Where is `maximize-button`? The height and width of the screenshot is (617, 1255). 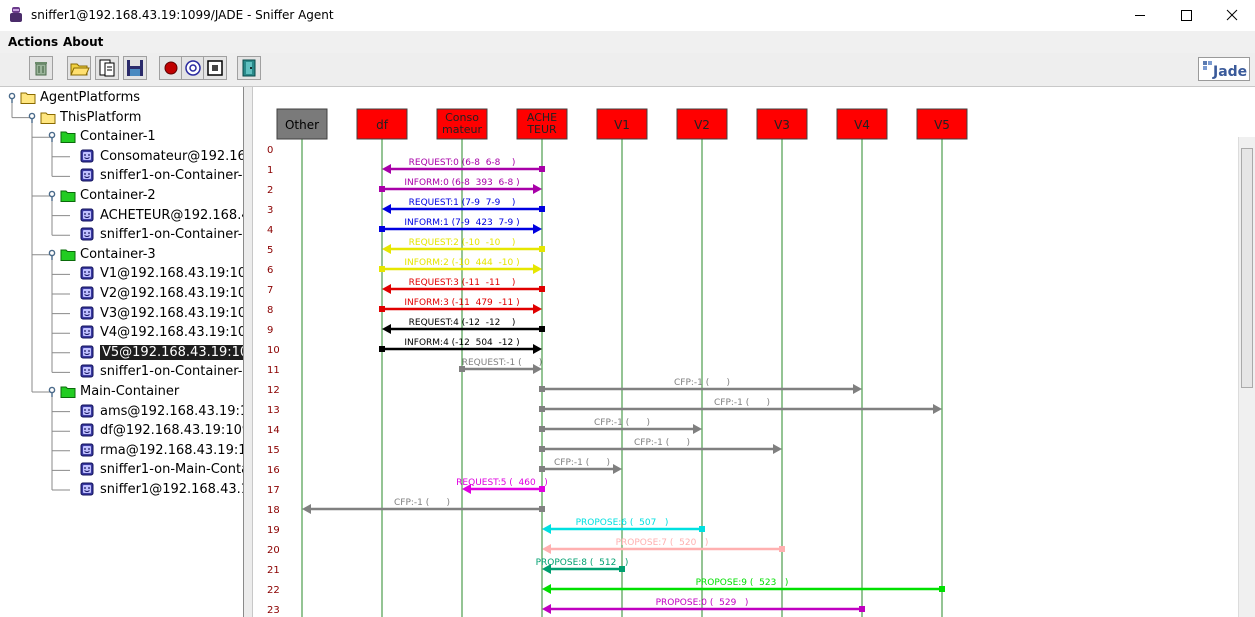 maximize-button is located at coordinates (1186, 15).